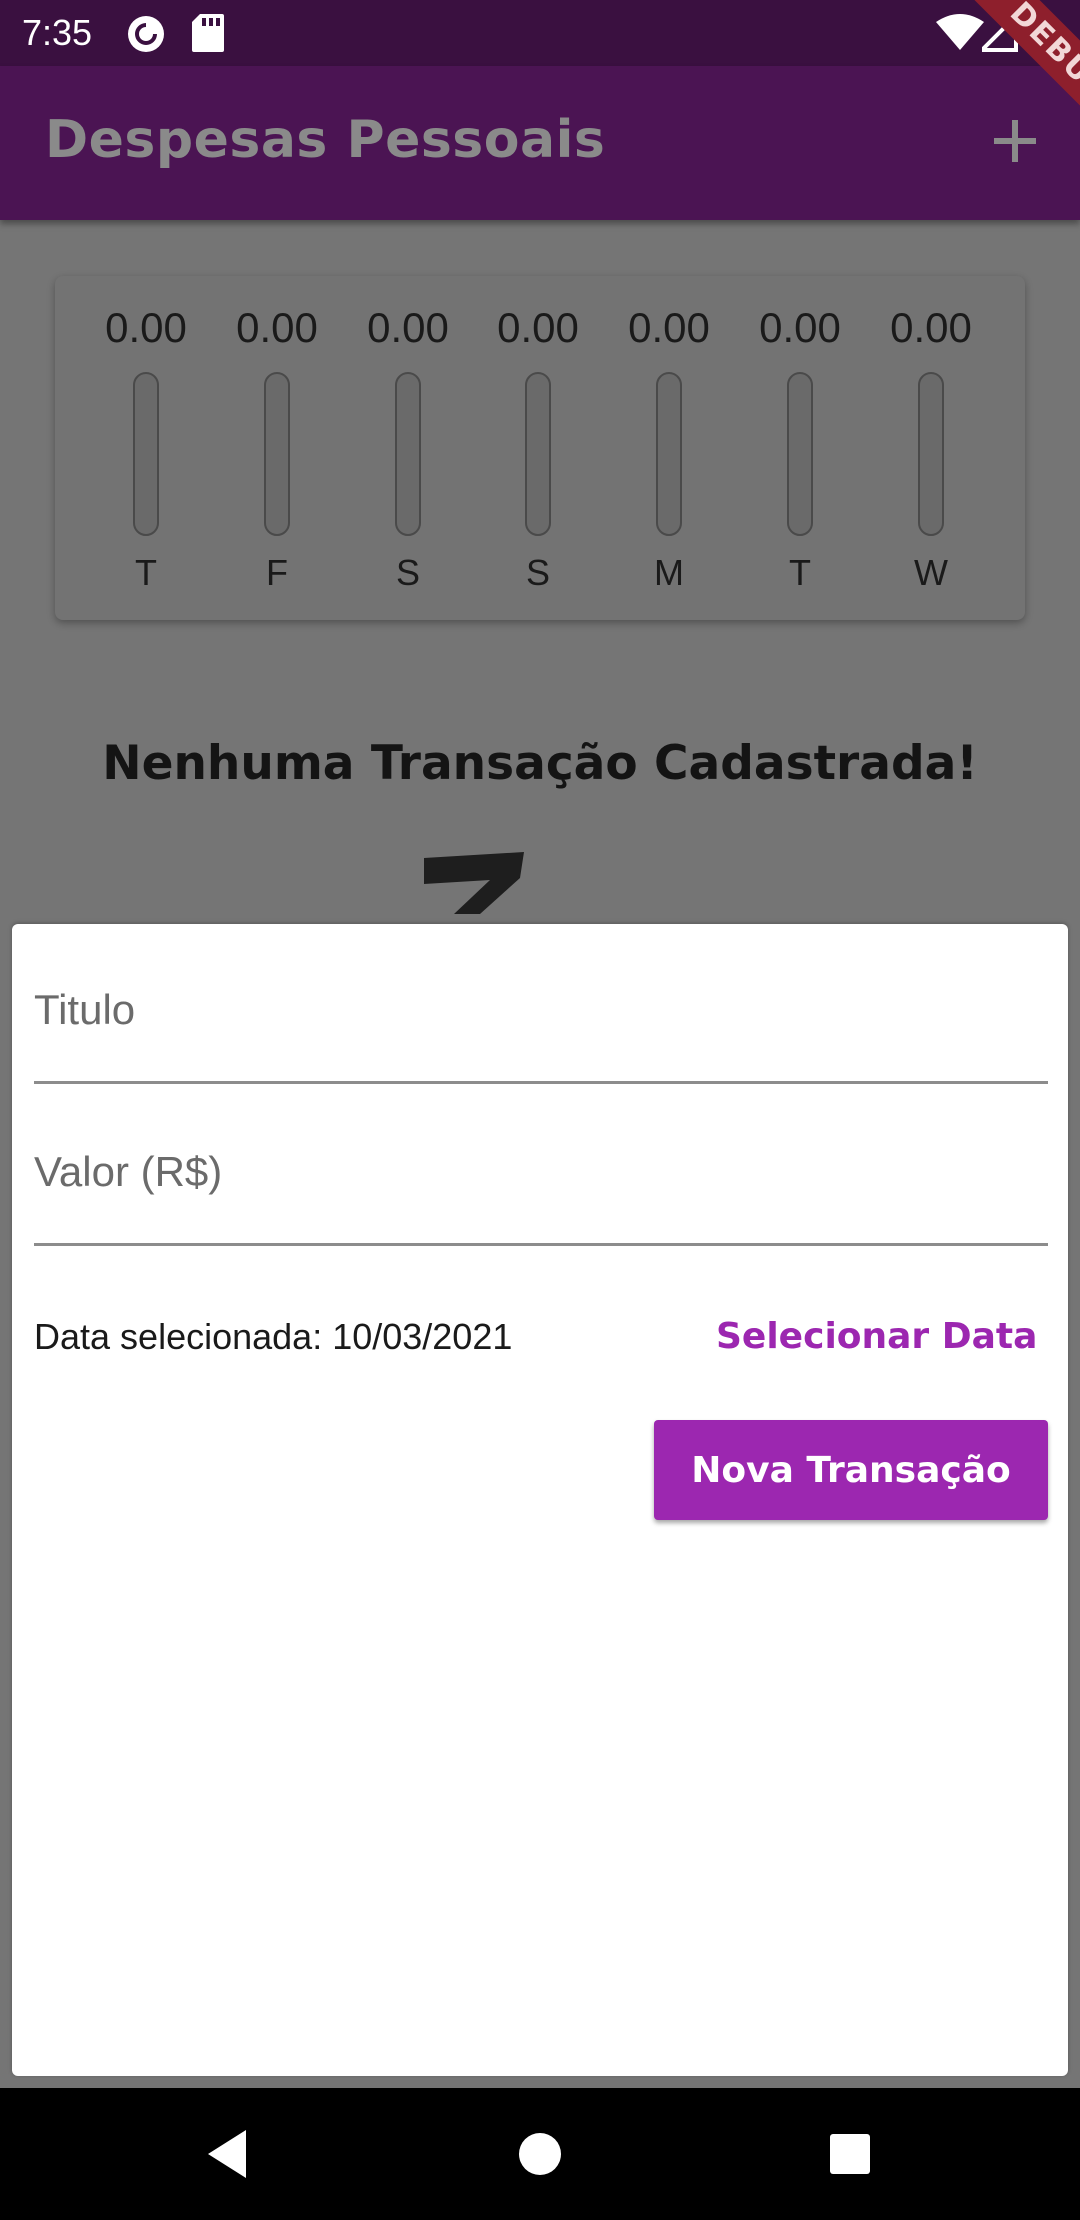 This screenshot has width=1080, height=2220. I want to click on chart-bar-0: 0.00 T, so click(146, 448).